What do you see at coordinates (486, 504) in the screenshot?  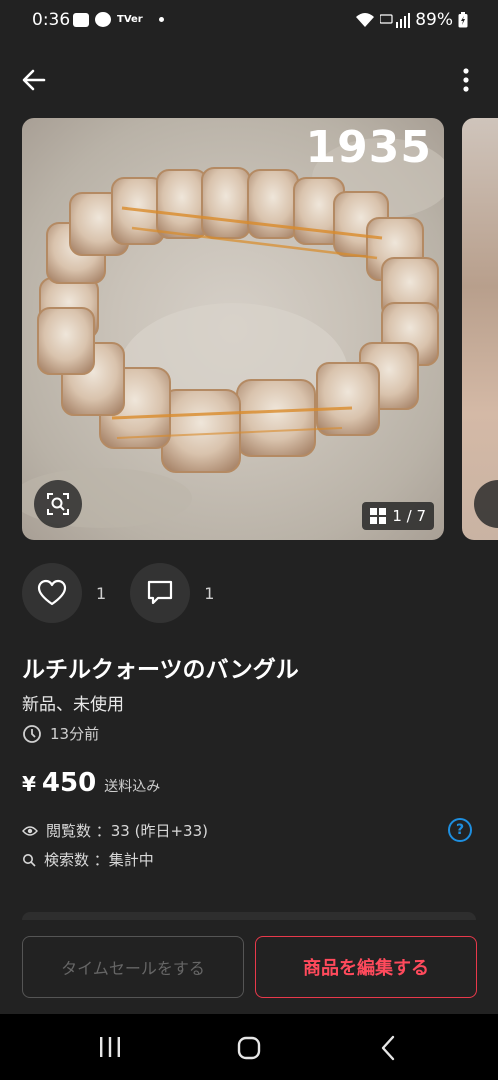 I see `next-image-search-button` at bounding box center [486, 504].